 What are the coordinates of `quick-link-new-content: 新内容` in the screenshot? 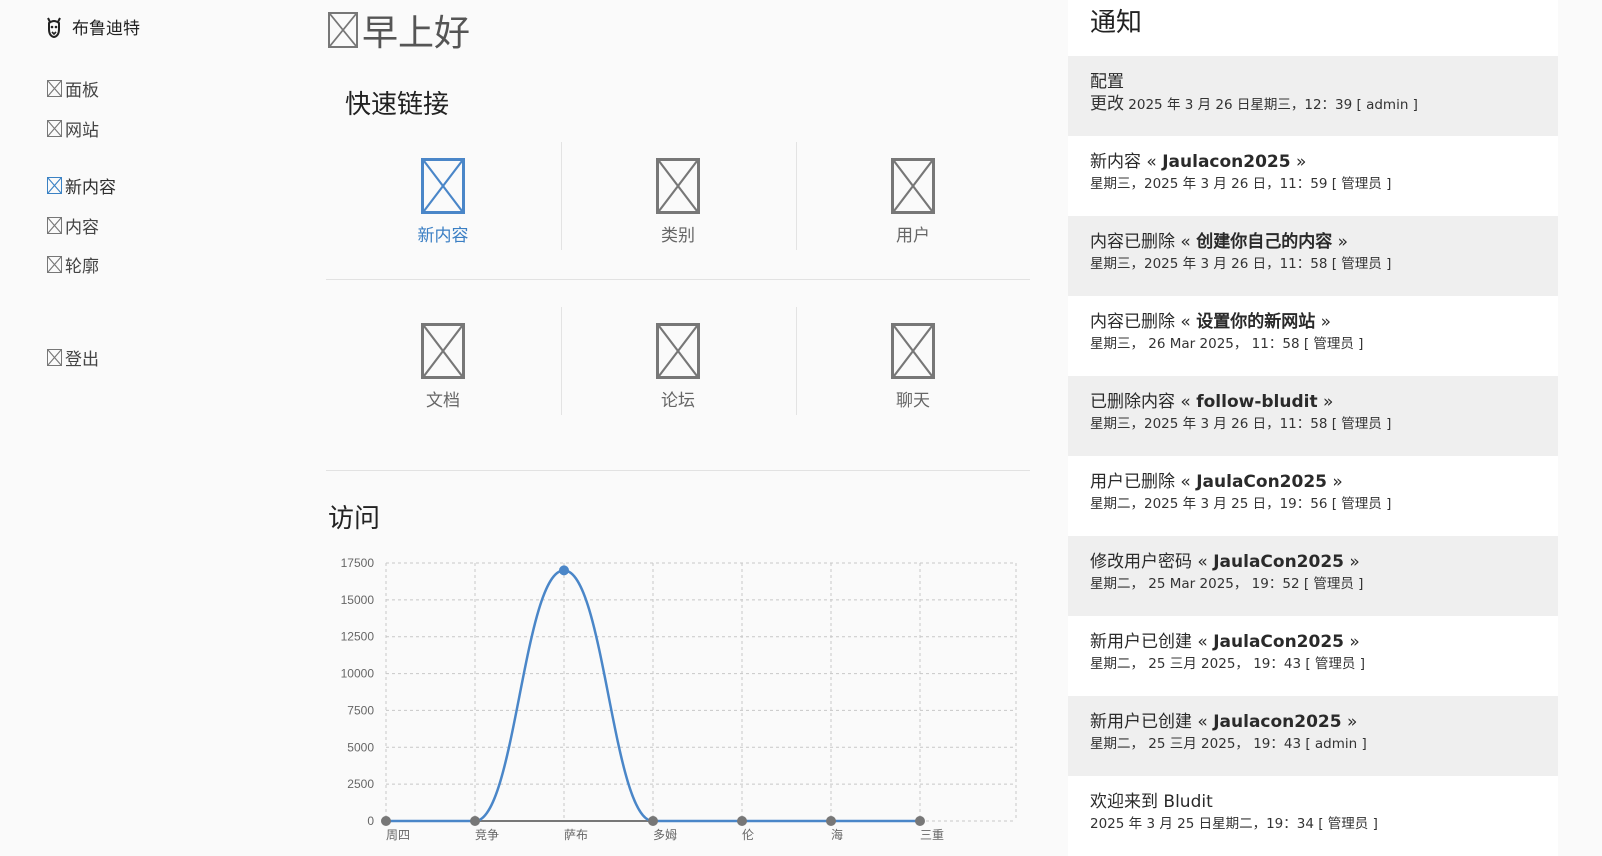 It's located at (443, 197).